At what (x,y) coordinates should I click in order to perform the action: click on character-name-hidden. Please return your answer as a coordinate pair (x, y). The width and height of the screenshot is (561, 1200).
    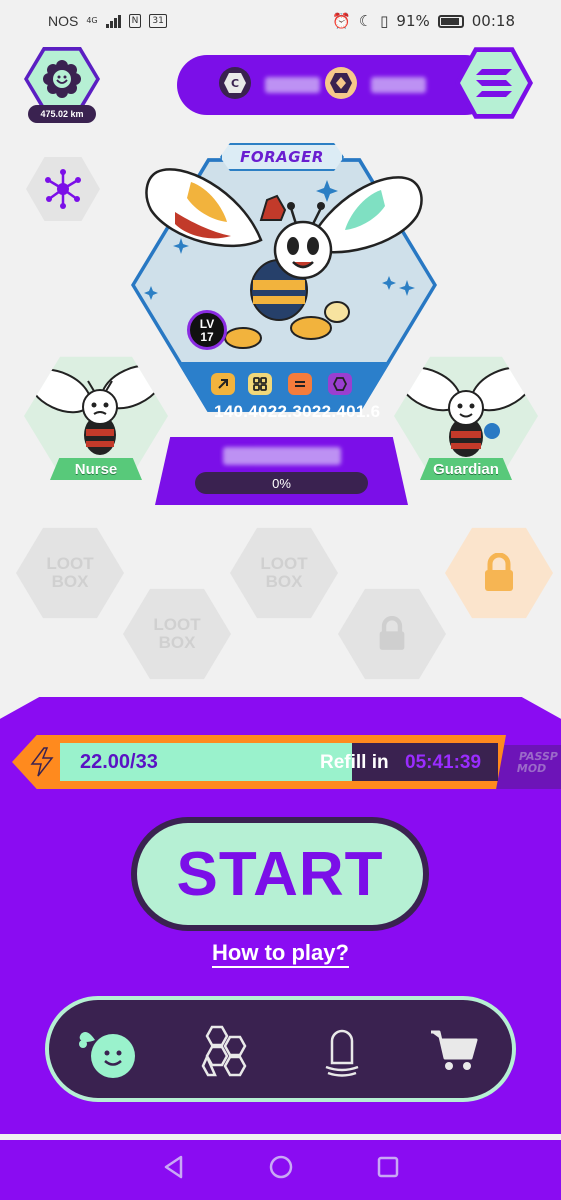
    Looking at the image, I should click on (282, 456).